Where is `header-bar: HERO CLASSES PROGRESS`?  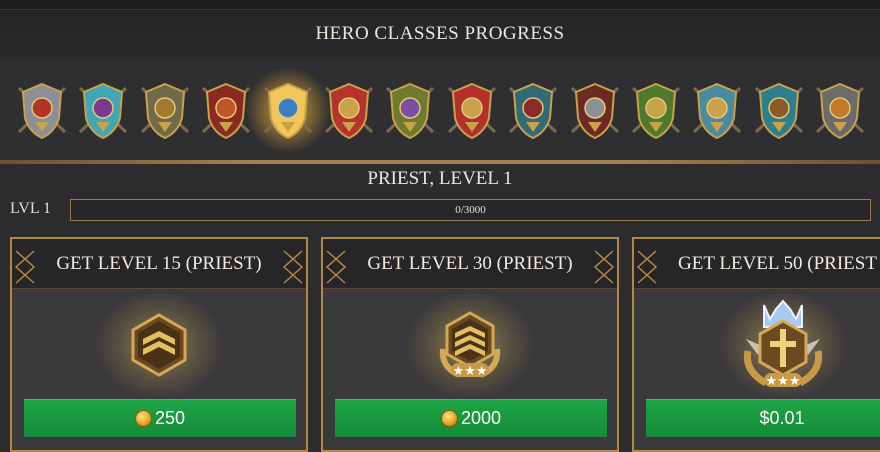 header-bar: HERO CLASSES PROGRESS is located at coordinates (440, 34).